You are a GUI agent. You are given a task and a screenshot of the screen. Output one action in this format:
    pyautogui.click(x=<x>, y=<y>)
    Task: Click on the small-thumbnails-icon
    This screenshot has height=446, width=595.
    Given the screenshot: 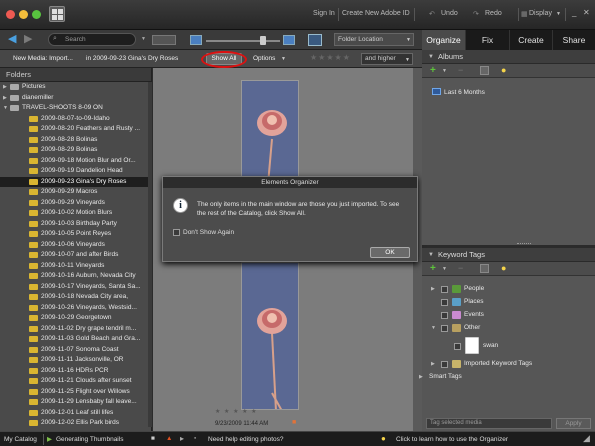 What is the action you would take?
    pyautogui.click(x=196, y=40)
    